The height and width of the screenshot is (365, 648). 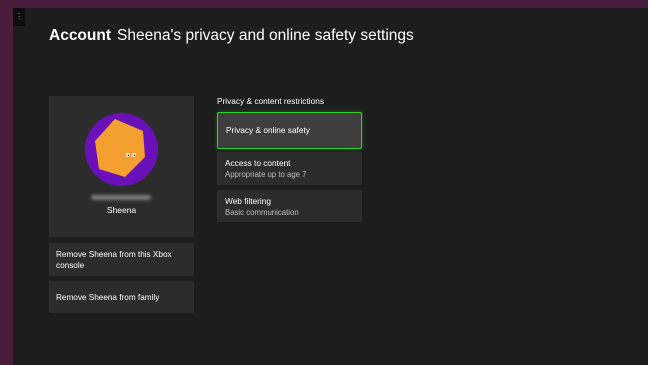 What do you see at coordinates (121, 149) in the screenshot?
I see `avatar` at bounding box center [121, 149].